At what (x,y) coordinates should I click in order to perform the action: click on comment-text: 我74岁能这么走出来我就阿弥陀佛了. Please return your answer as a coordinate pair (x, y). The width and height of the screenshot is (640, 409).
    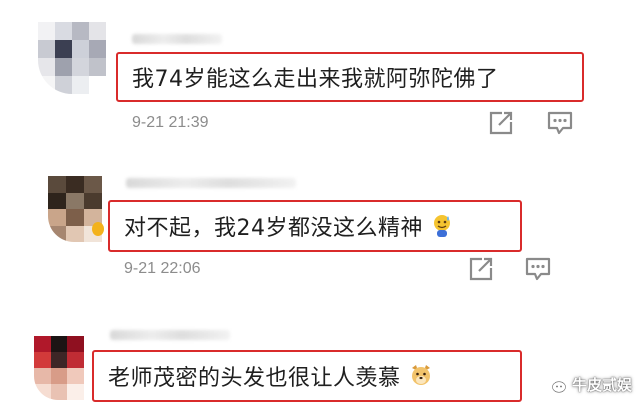
    Looking at the image, I should click on (315, 79).